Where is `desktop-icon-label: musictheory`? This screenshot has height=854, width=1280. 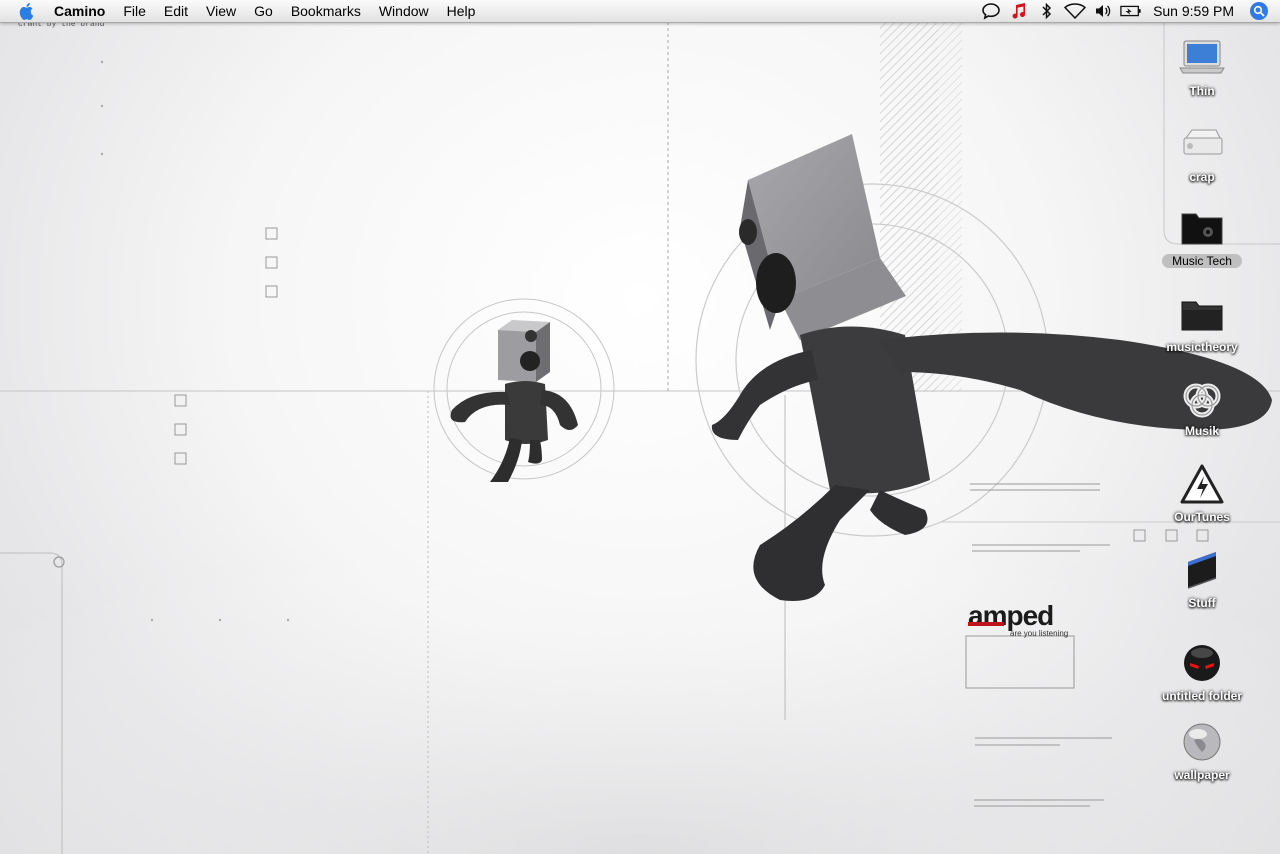 desktop-icon-label: musictheory is located at coordinates (1202, 347).